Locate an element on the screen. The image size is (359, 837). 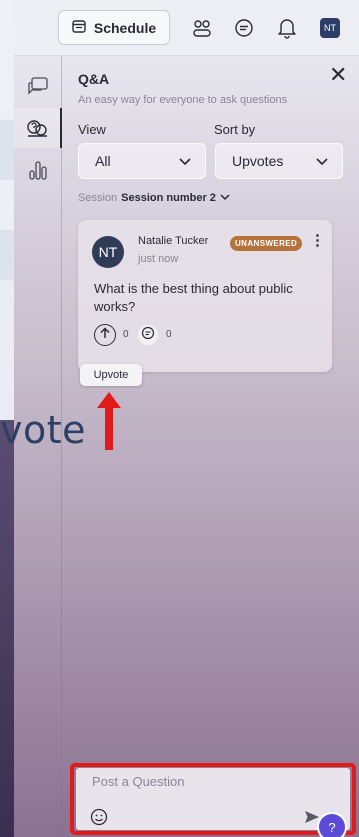
rail-qa-icon is located at coordinates (38, 128).